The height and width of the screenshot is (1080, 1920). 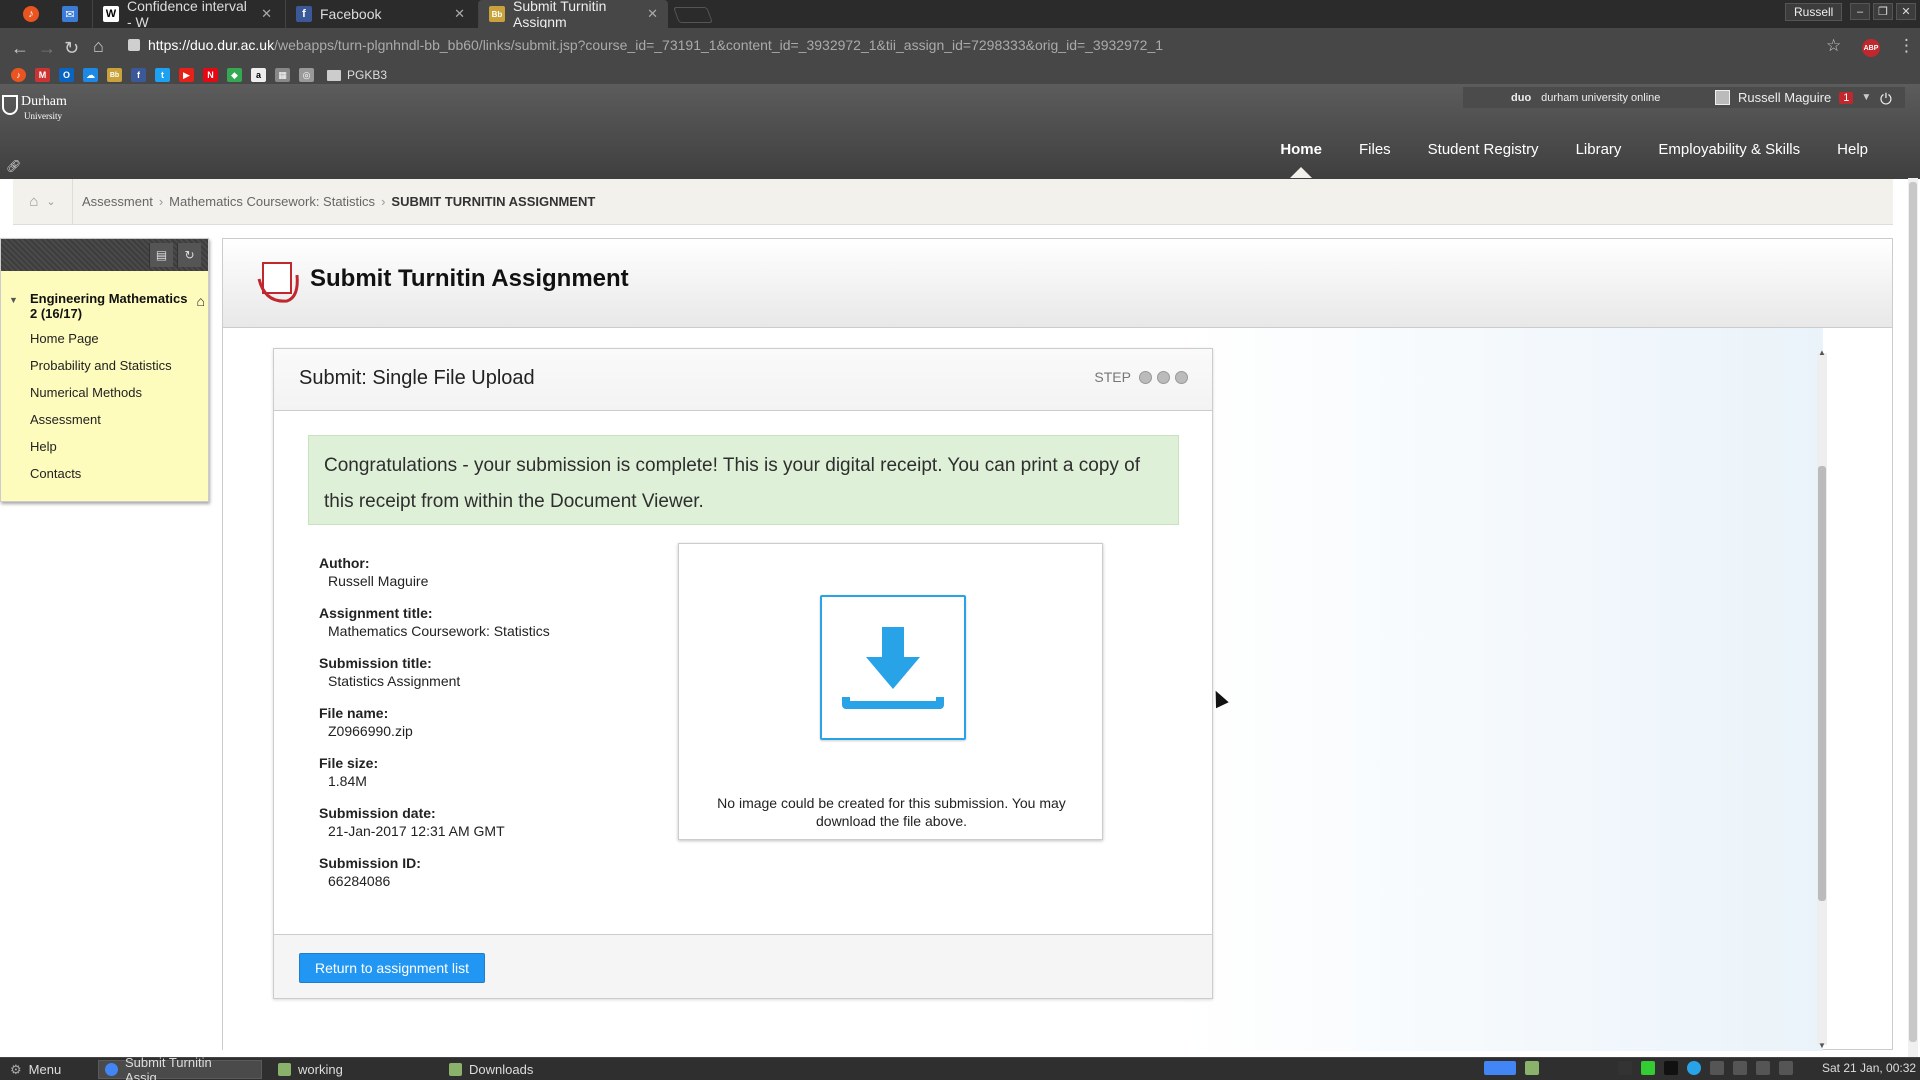 I want to click on bookmark-folder: PGKB3, so click(x=357, y=75).